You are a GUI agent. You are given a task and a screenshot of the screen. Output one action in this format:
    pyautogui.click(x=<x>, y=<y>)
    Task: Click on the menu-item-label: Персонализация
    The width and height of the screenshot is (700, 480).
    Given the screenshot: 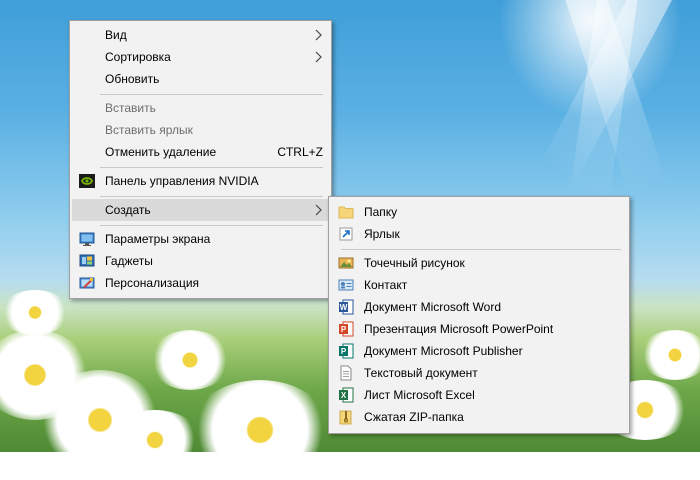 What is the action you would take?
    pyautogui.click(x=152, y=283)
    